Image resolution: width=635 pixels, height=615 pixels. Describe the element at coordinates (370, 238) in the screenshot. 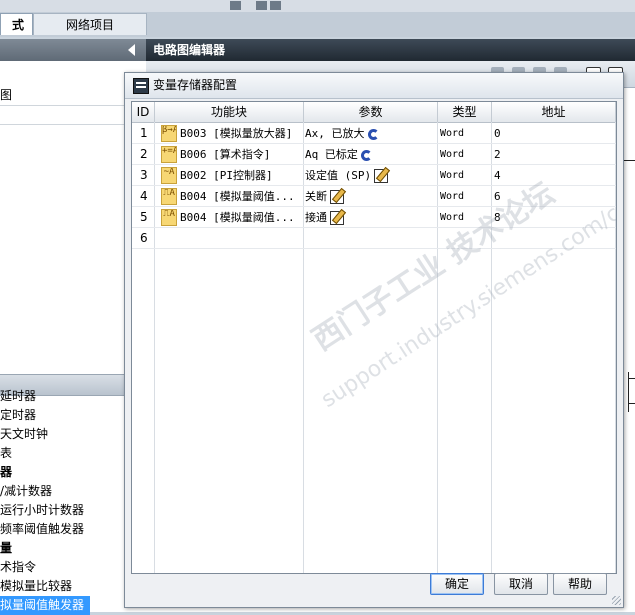

I see `parameter-cell` at that location.